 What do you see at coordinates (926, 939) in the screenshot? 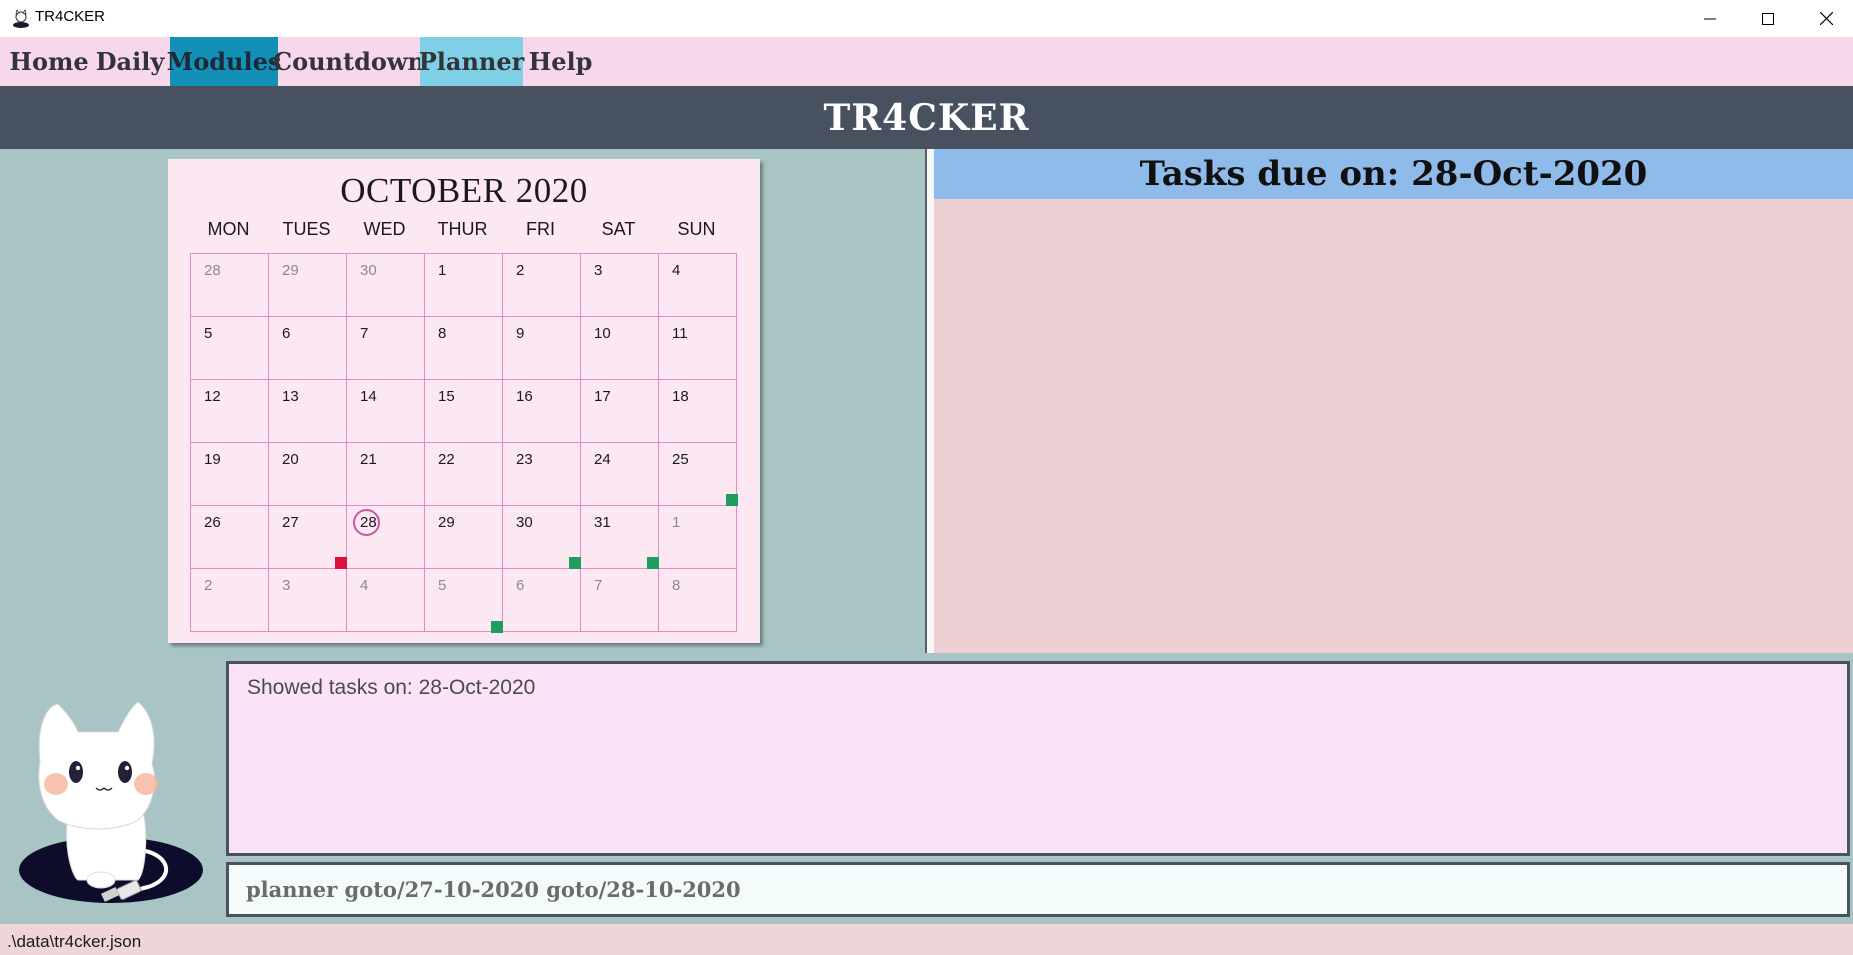
I see `status-bar: .\data\tr4cker.json` at bounding box center [926, 939].